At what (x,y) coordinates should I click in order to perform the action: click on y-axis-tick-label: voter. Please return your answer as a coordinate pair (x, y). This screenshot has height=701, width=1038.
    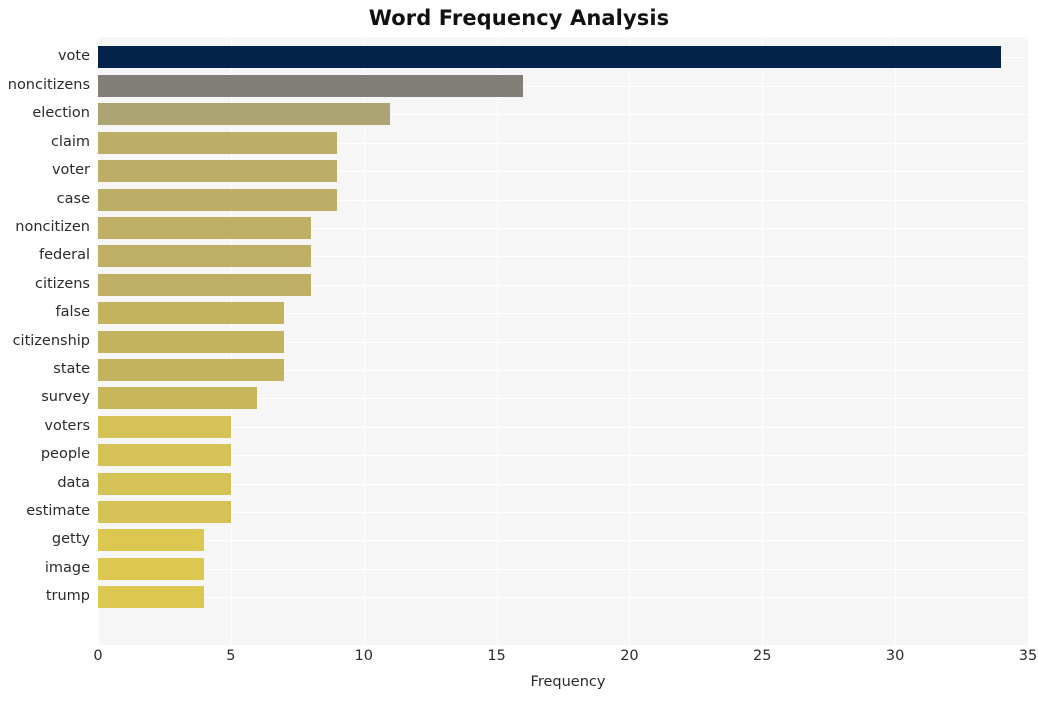
    Looking at the image, I should click on (70, 170).